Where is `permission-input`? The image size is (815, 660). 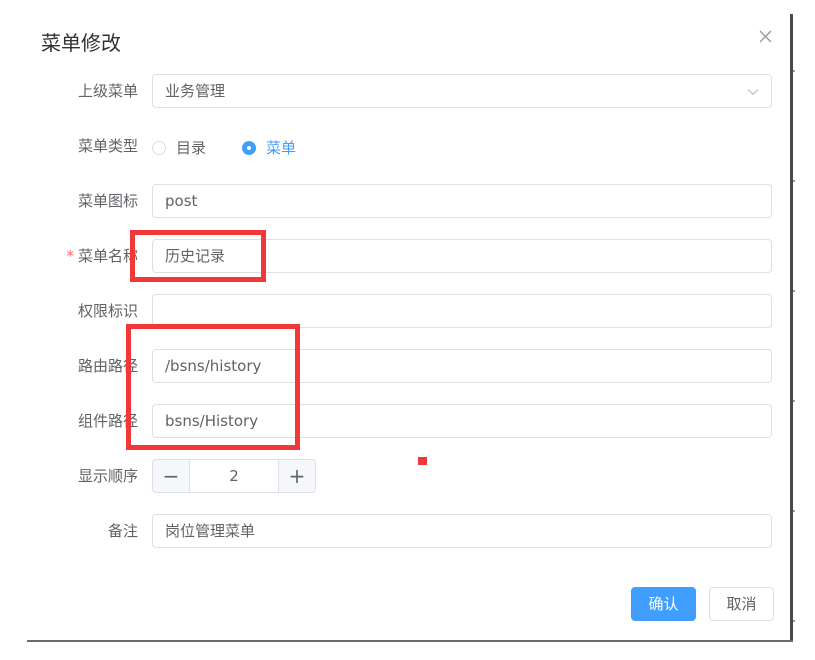 permission-input is located at coordinates (462, 311).